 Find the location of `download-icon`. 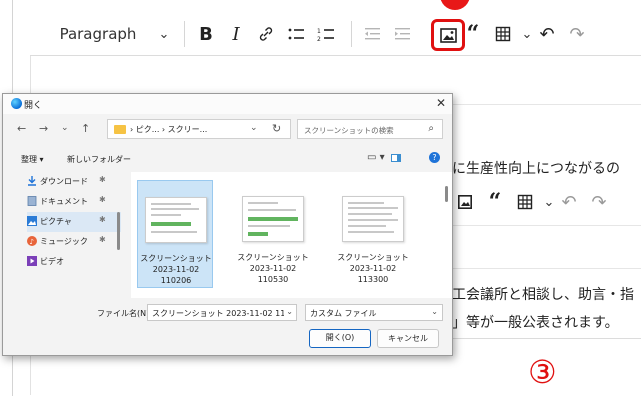

download-icon is located at coordinates (32, 181).